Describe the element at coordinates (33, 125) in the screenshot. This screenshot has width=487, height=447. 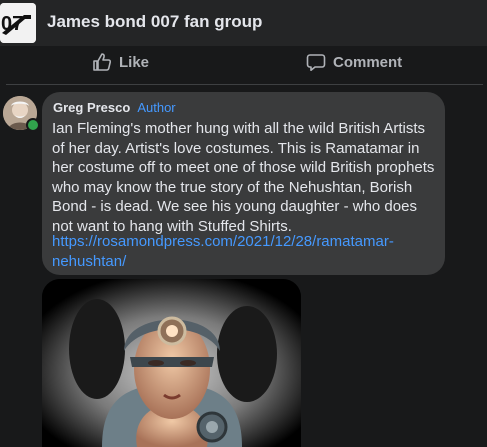
I see `online-status-icon` at that location.